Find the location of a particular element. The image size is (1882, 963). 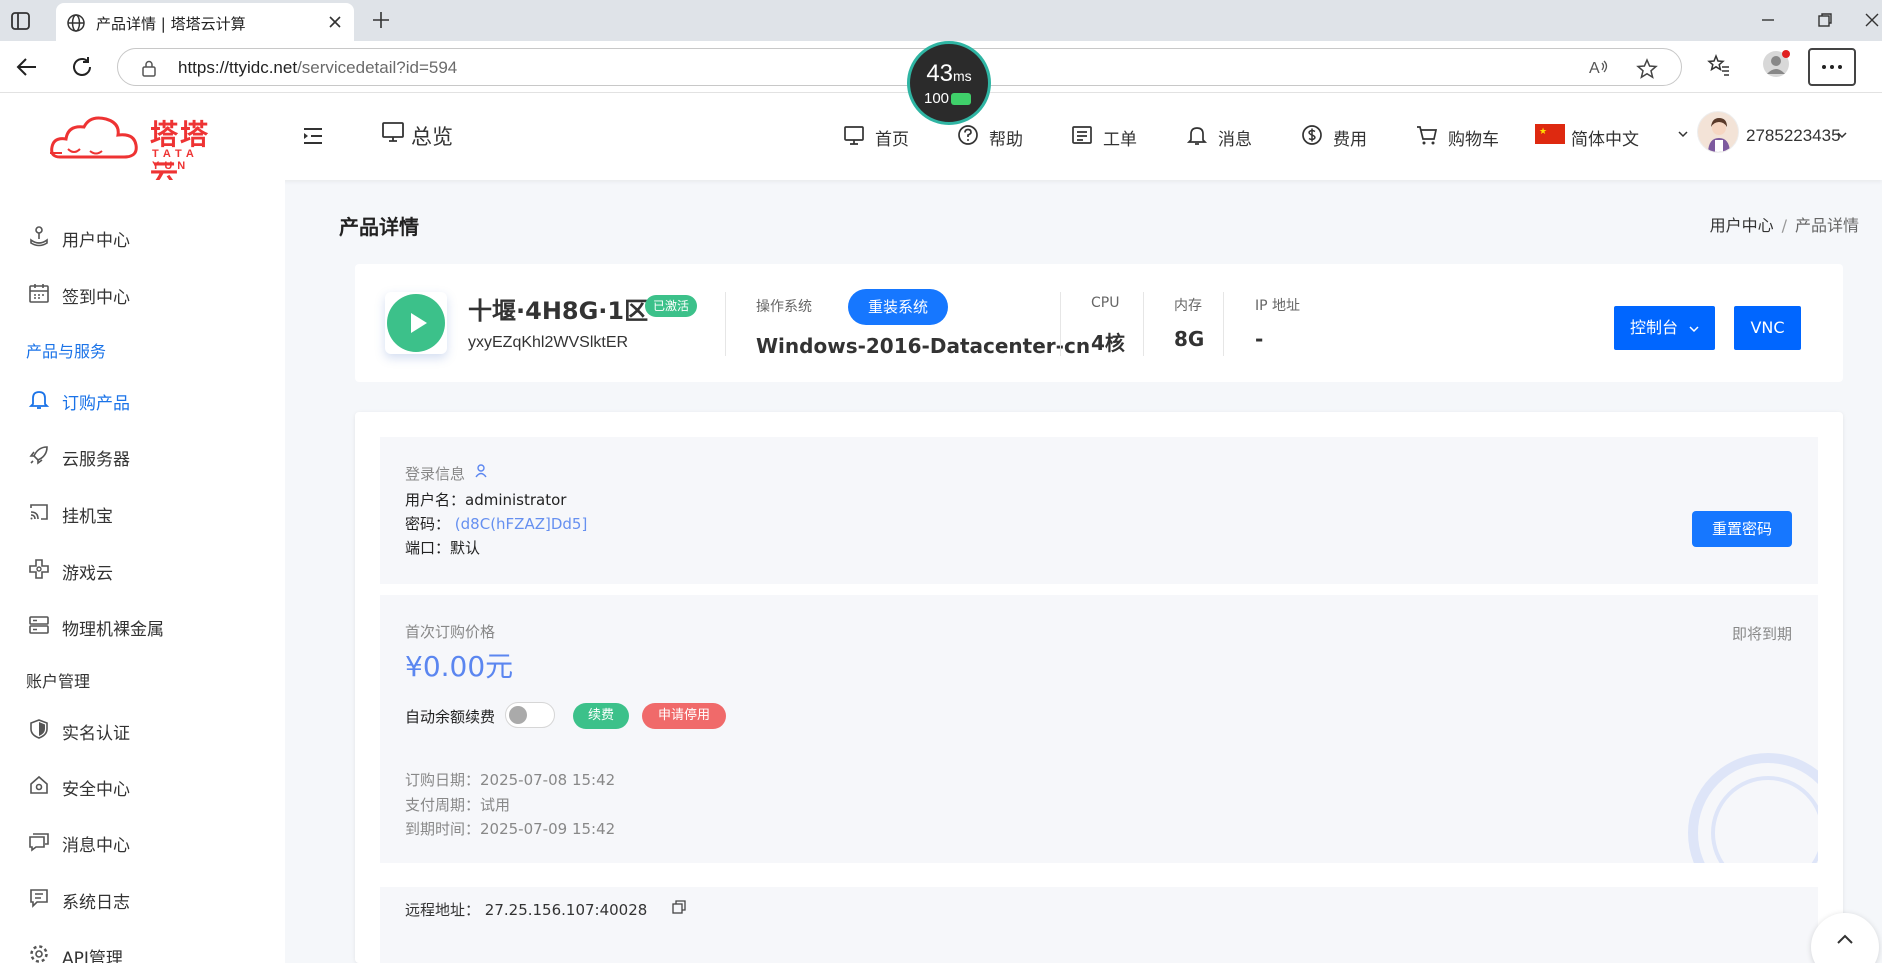

reinstall-button: 重装系统 is located at coordinates (898, 307).